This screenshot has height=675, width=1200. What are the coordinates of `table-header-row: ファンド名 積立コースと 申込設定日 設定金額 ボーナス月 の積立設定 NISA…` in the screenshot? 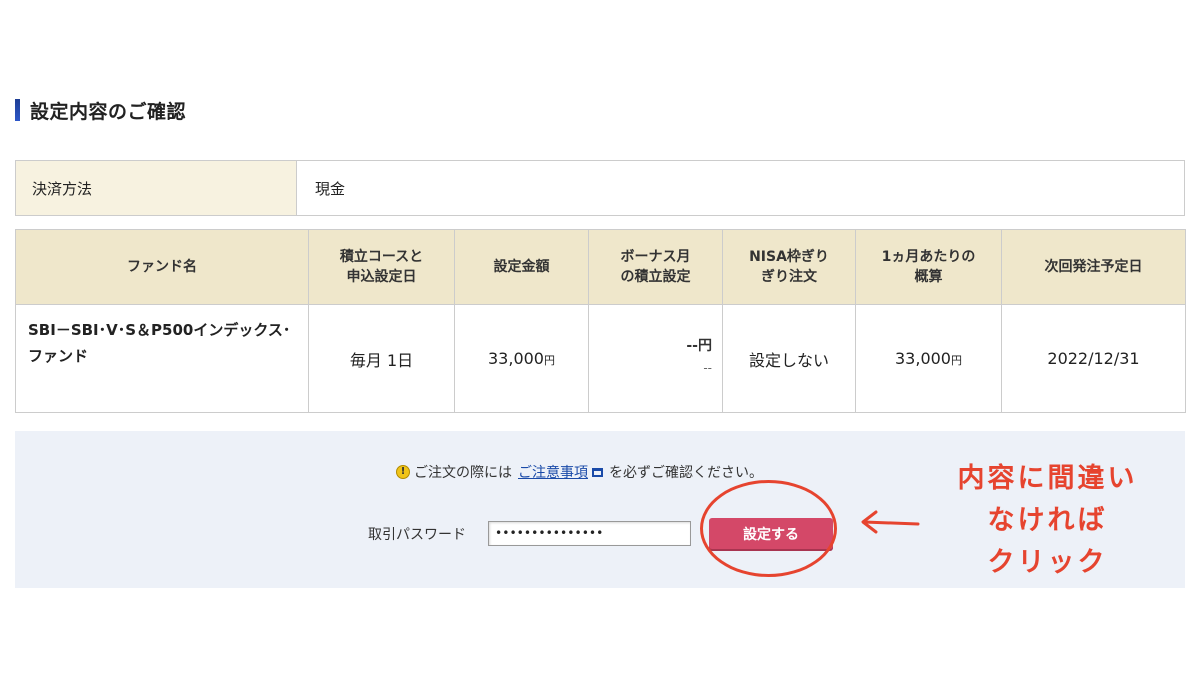 It's located at (600, 267).